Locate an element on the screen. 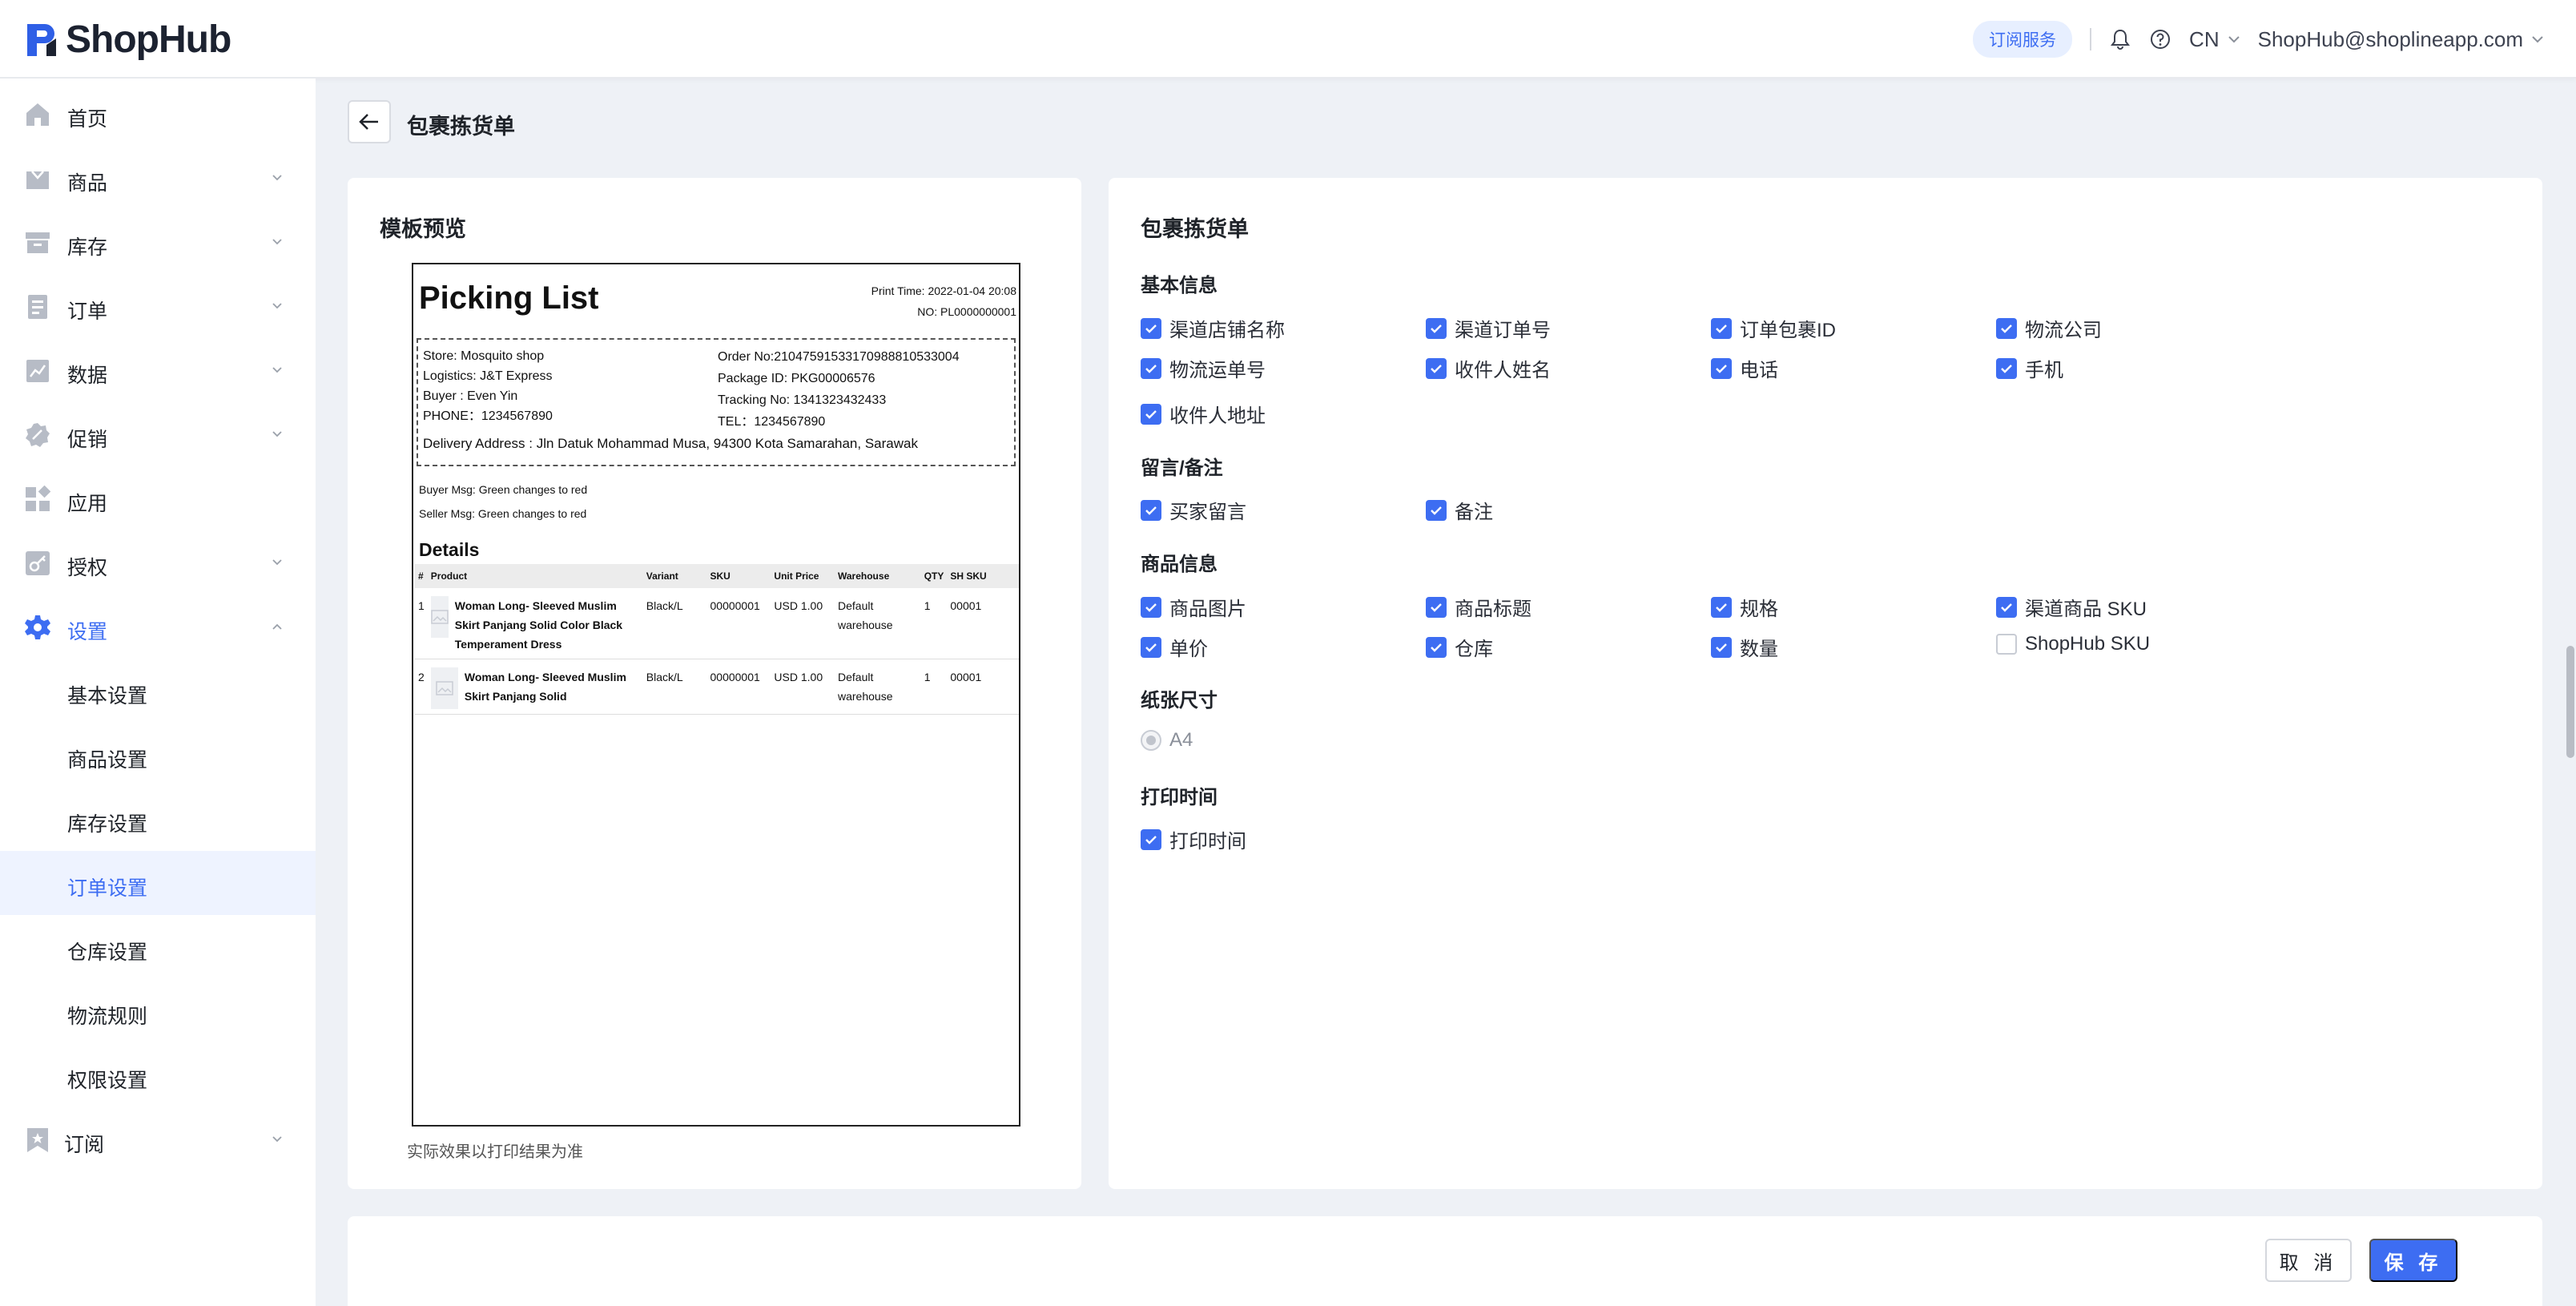 This screenshot has height=1306, width=2576. sidebar-sub-inventory-settings: 库存设置 is located at coordinates (158, 819).